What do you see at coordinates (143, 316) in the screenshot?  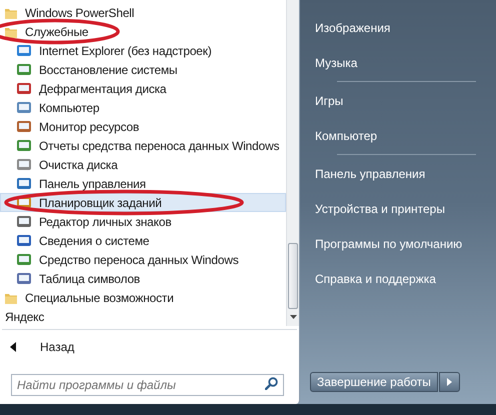 I see `program-item: Яндекс` at bounding box center [143, 316].